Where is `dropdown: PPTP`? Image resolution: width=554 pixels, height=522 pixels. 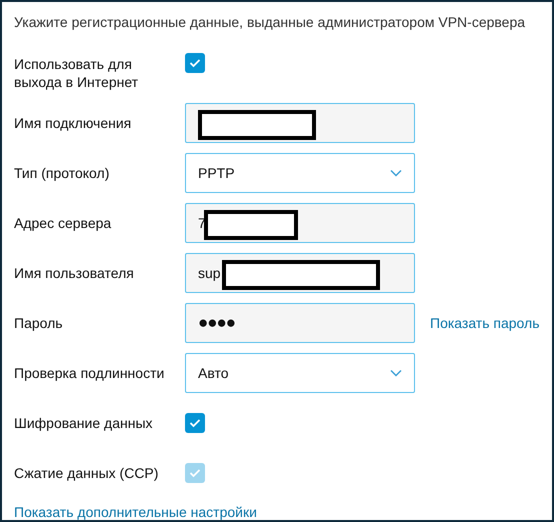 dropdown: PPTP is located at coordinates (300, 173).